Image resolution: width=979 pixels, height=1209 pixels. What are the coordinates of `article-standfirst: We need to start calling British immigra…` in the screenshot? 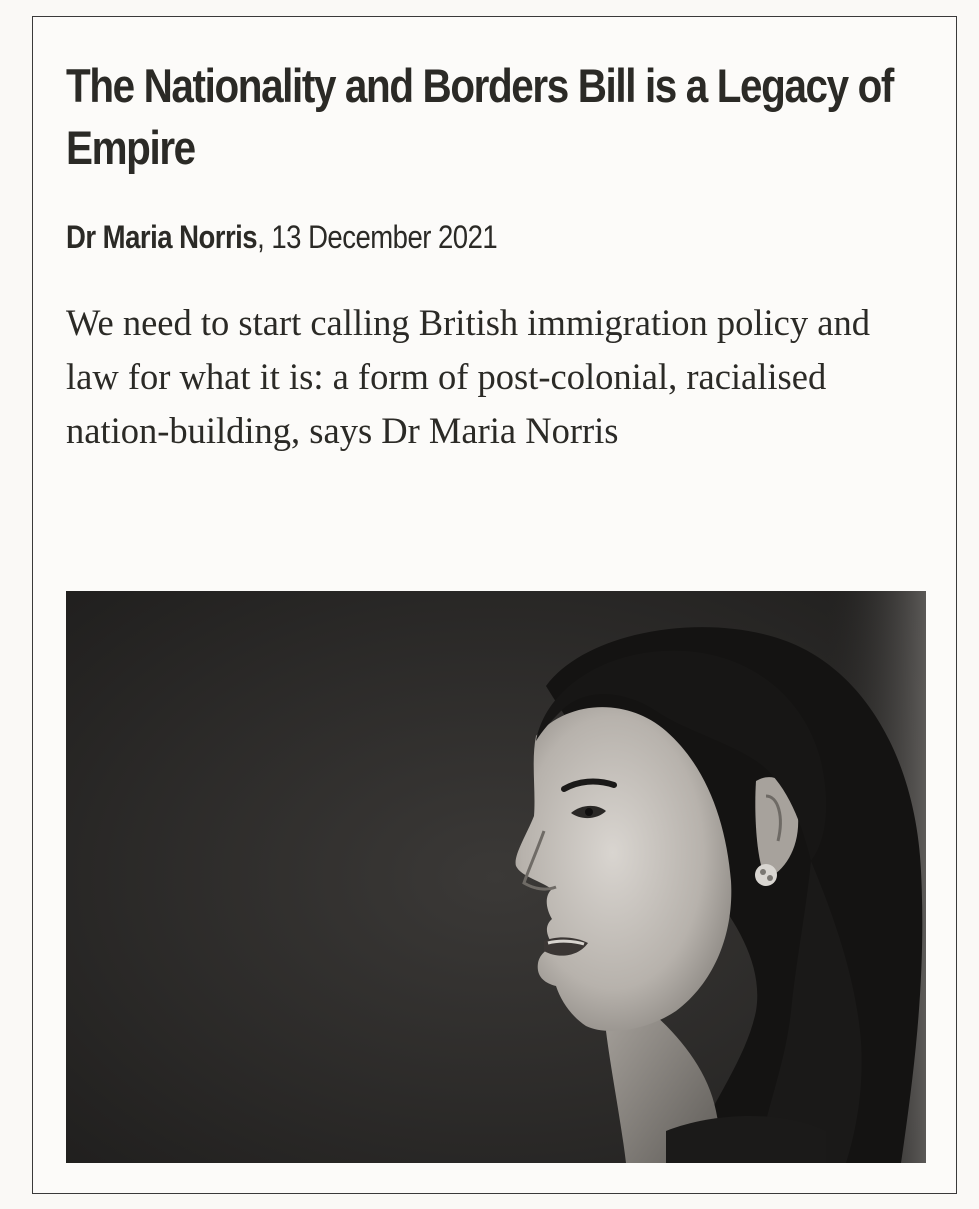 It's located at (468, 376).